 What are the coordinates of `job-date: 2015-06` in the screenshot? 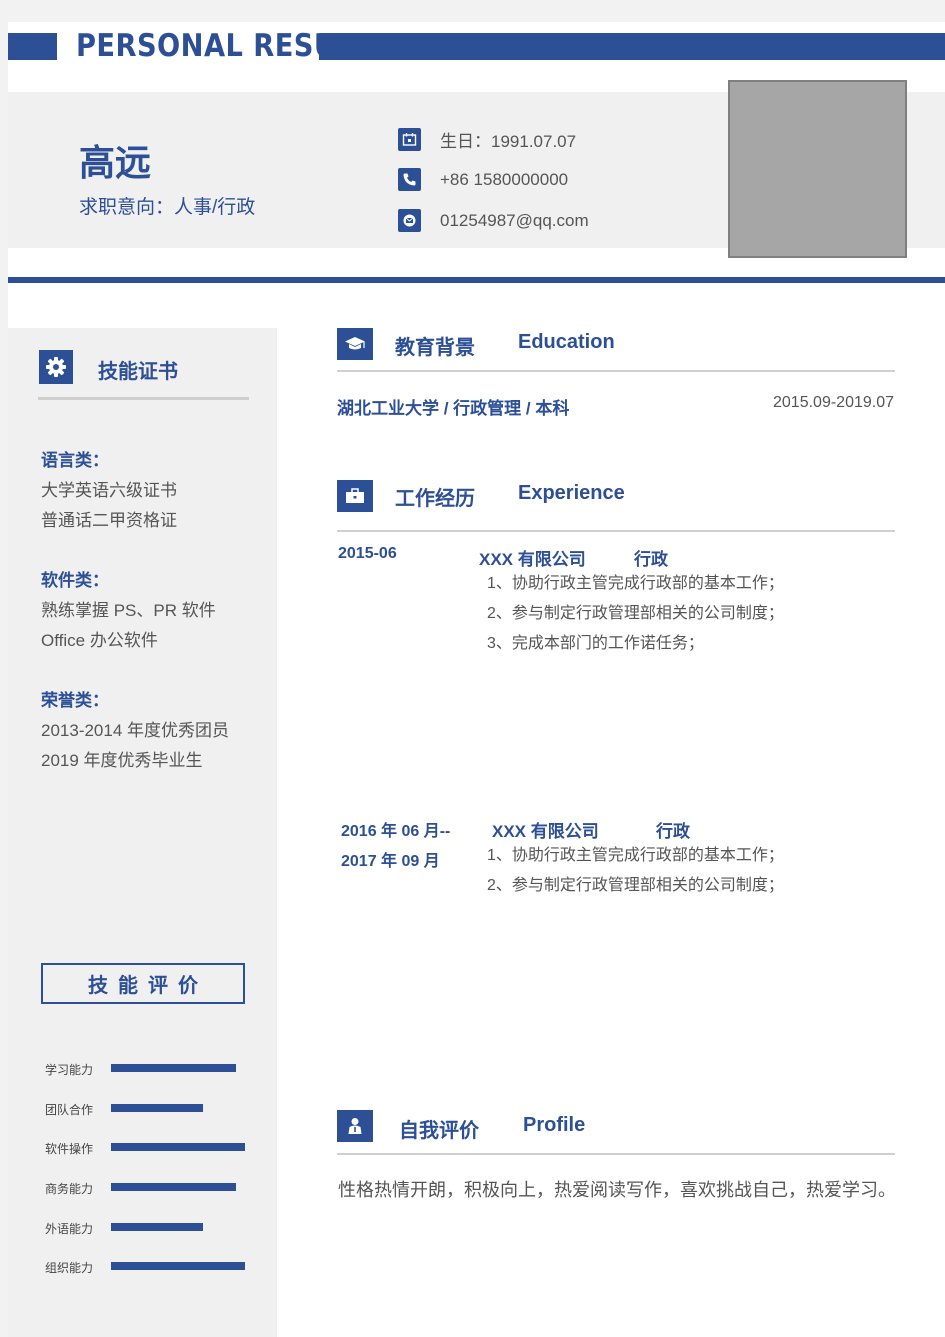 It's located at (367, 553).